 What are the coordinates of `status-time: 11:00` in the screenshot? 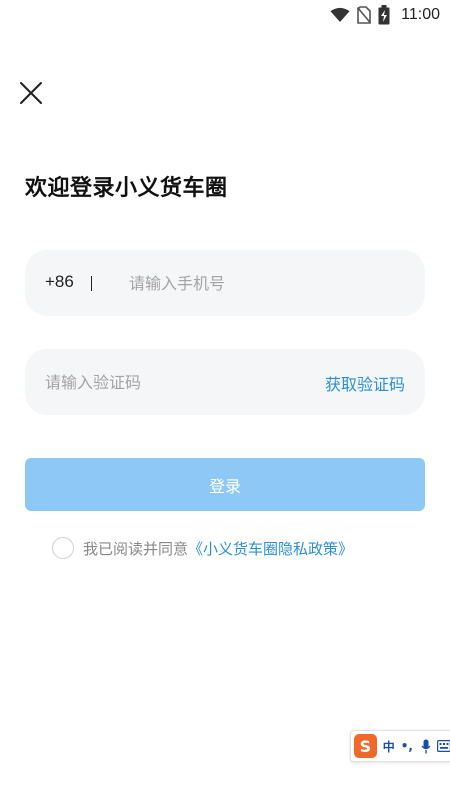 It's located at (420, 14).